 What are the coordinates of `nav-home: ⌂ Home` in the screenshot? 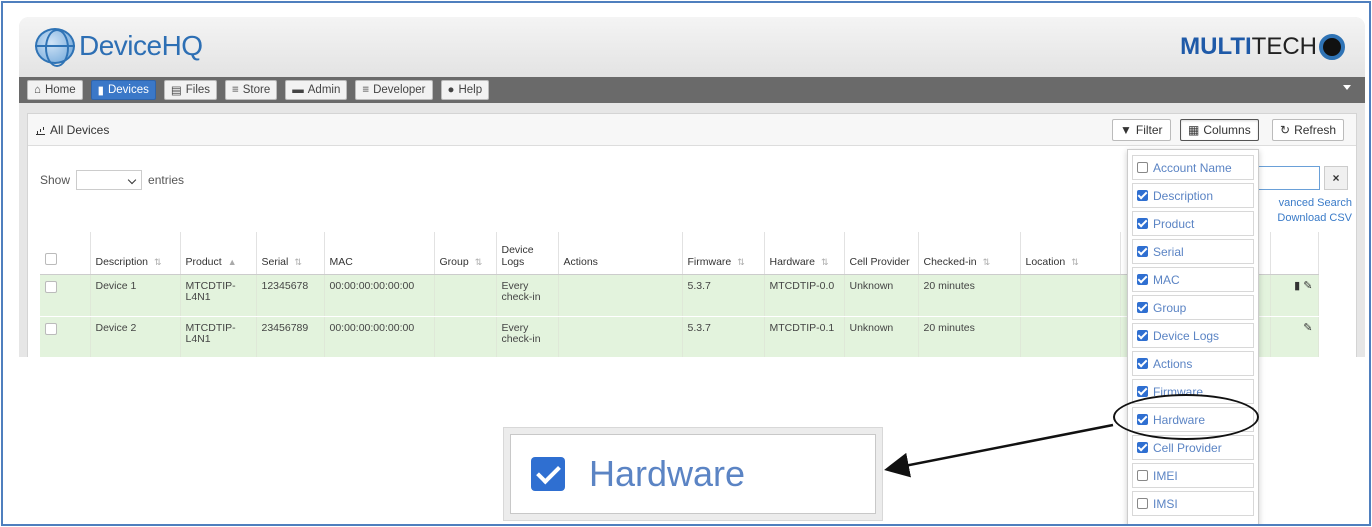 It's located at (55, 90).